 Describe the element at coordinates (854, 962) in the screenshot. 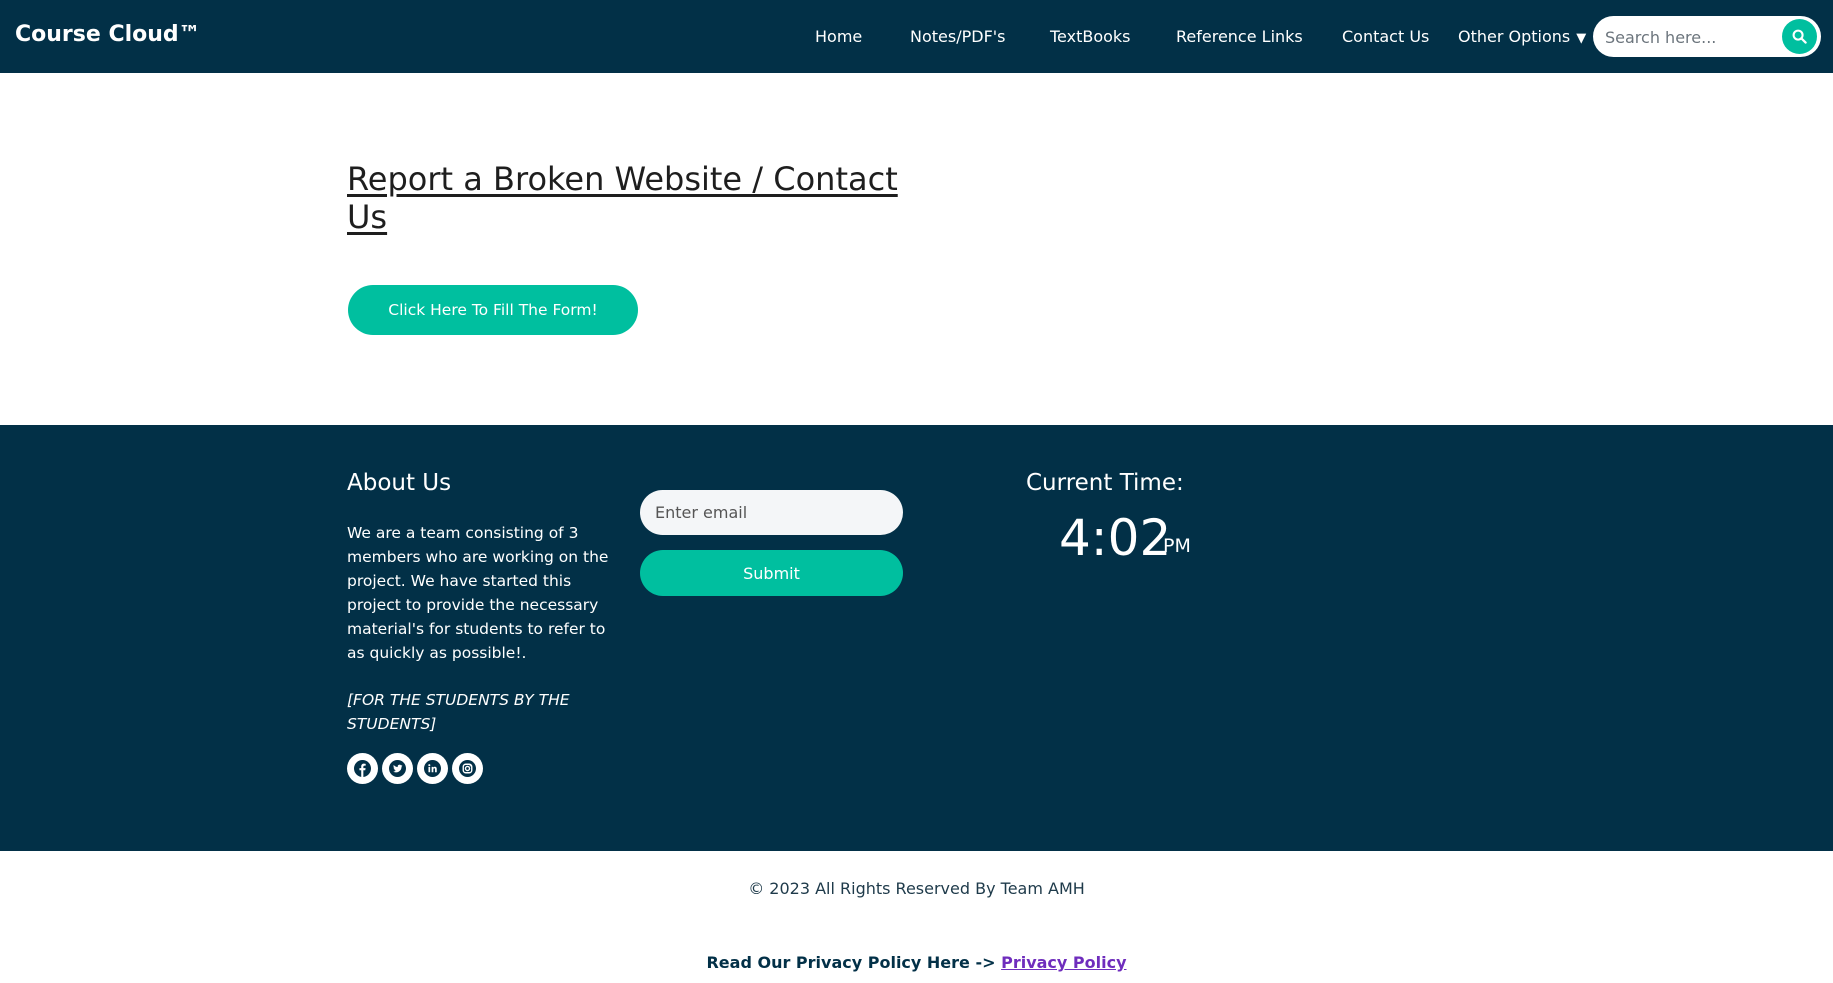

I see `privacy-policy-prefix: Read Our Privacy Policy Here ->` at that location.